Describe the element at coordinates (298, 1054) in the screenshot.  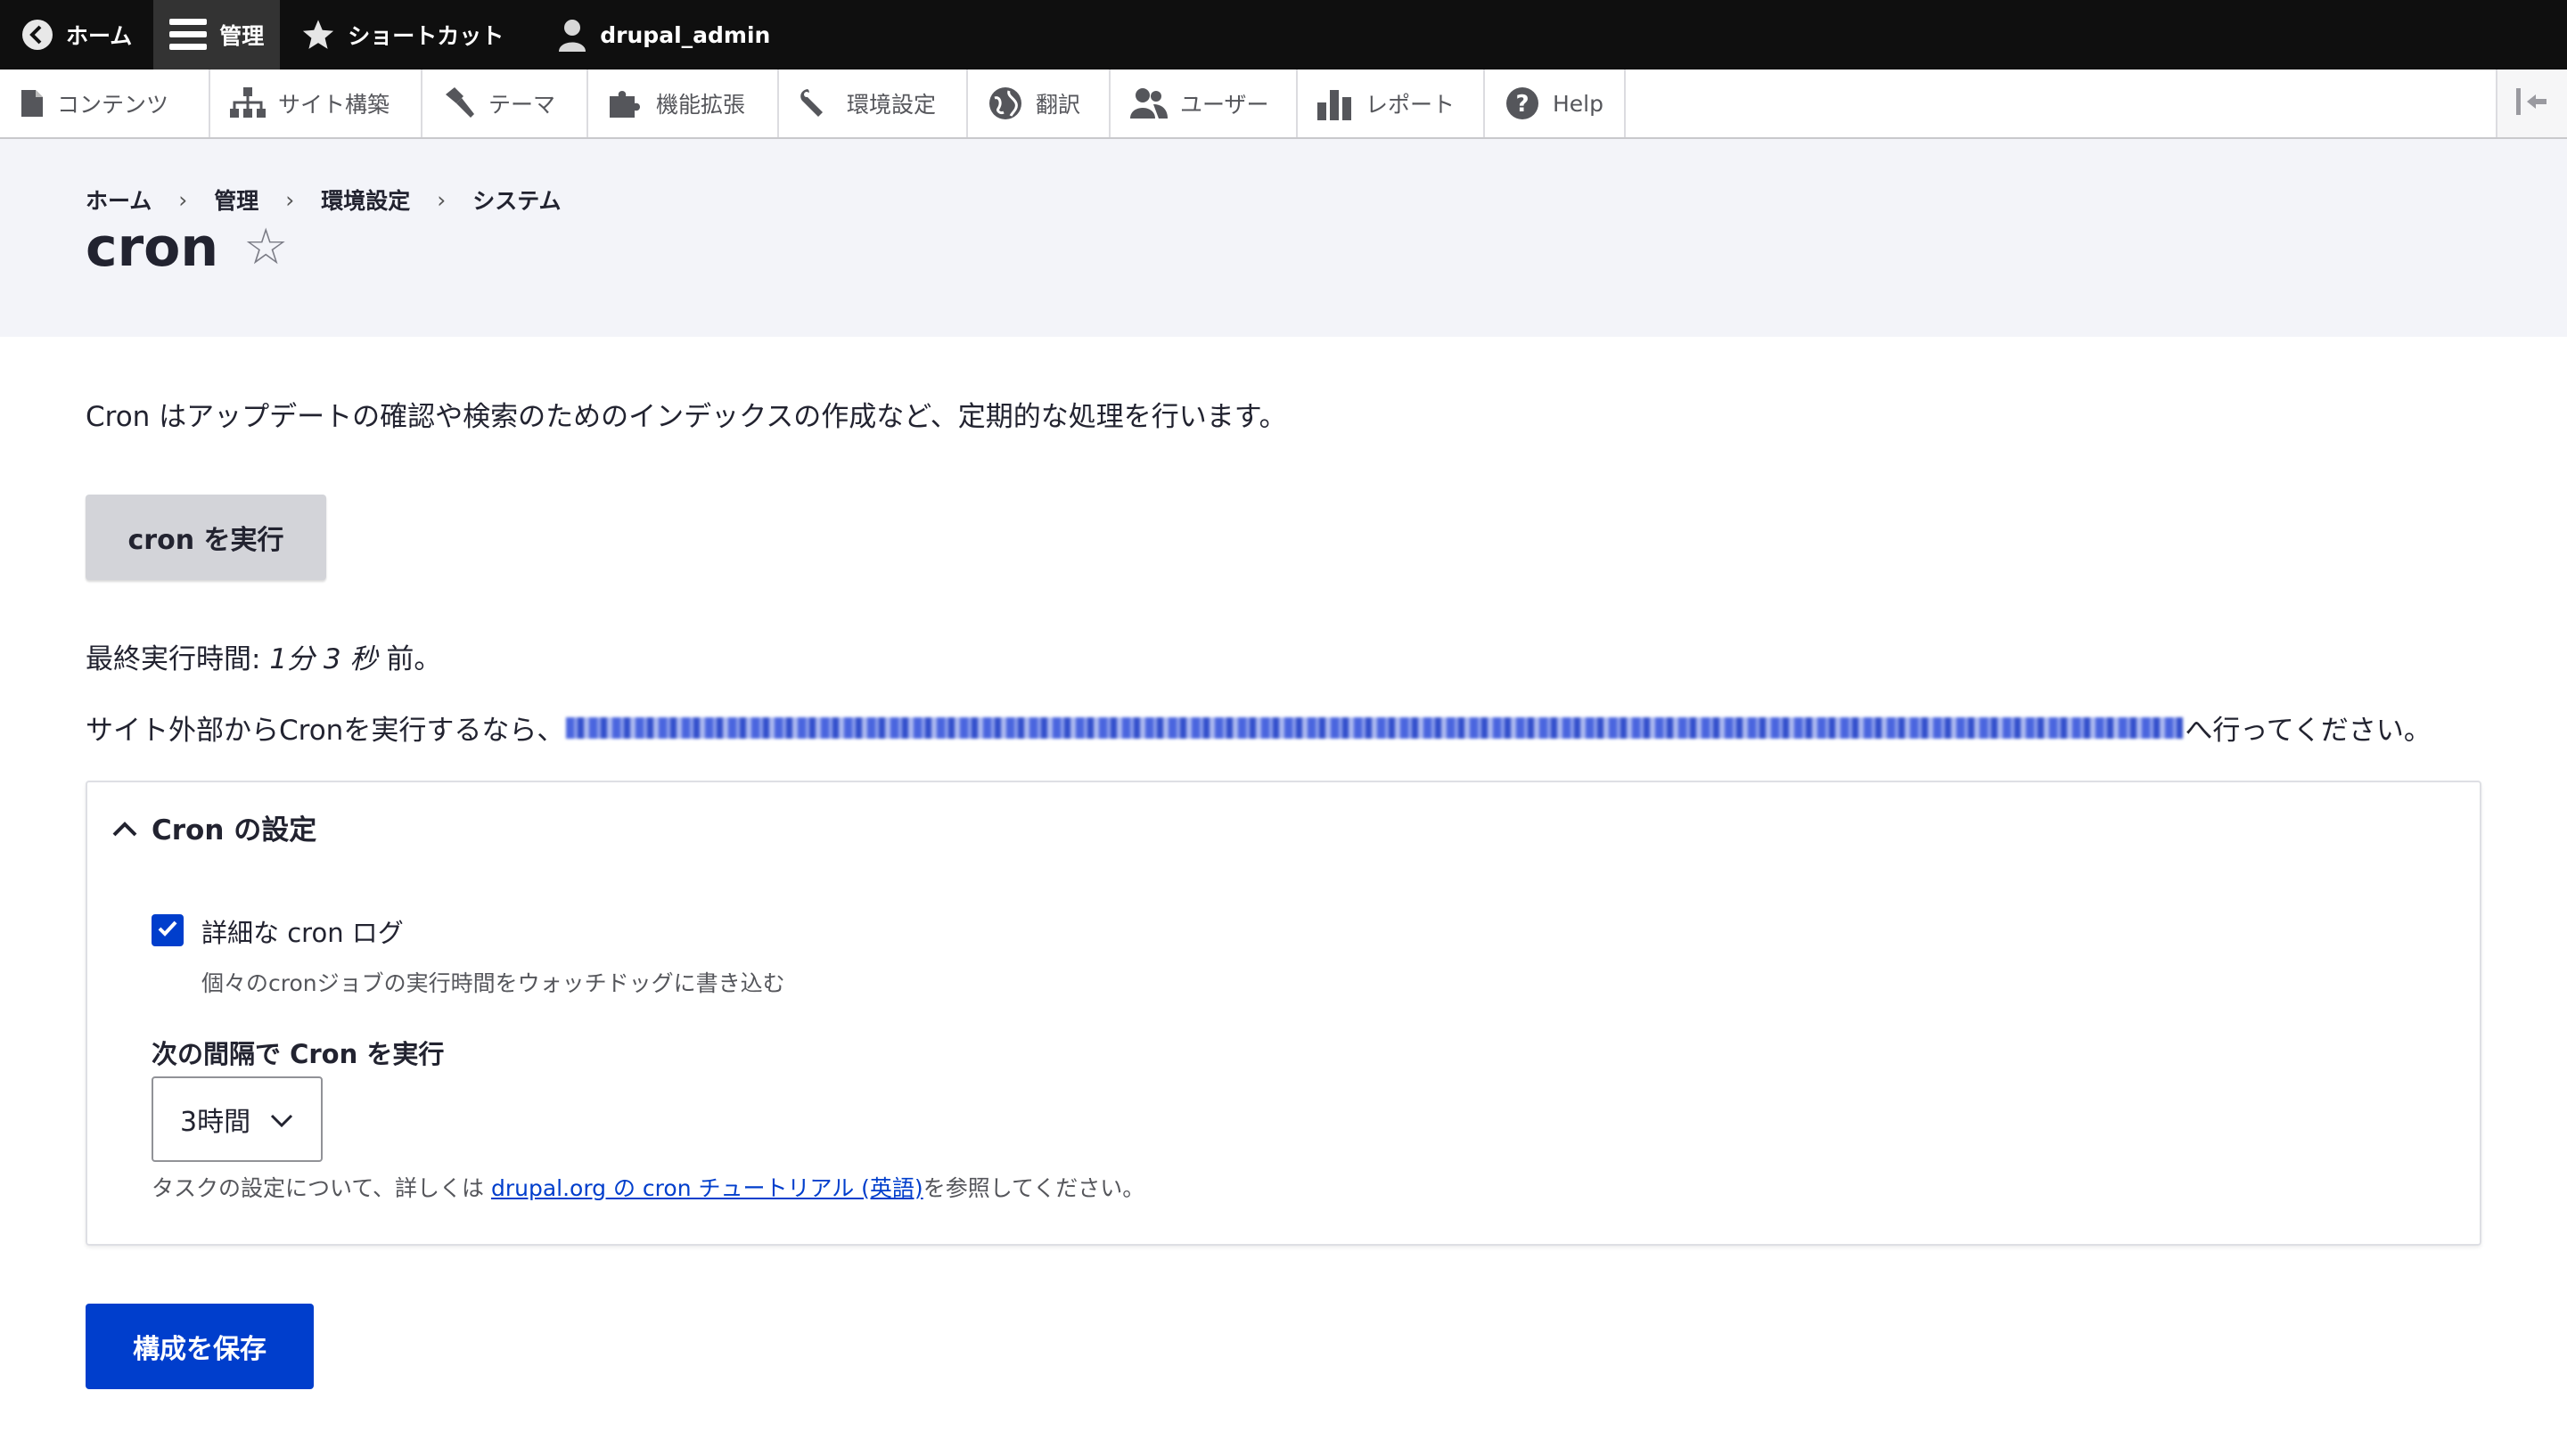
I see `interval-label: 次の間隔で Cron を実行` at that location.